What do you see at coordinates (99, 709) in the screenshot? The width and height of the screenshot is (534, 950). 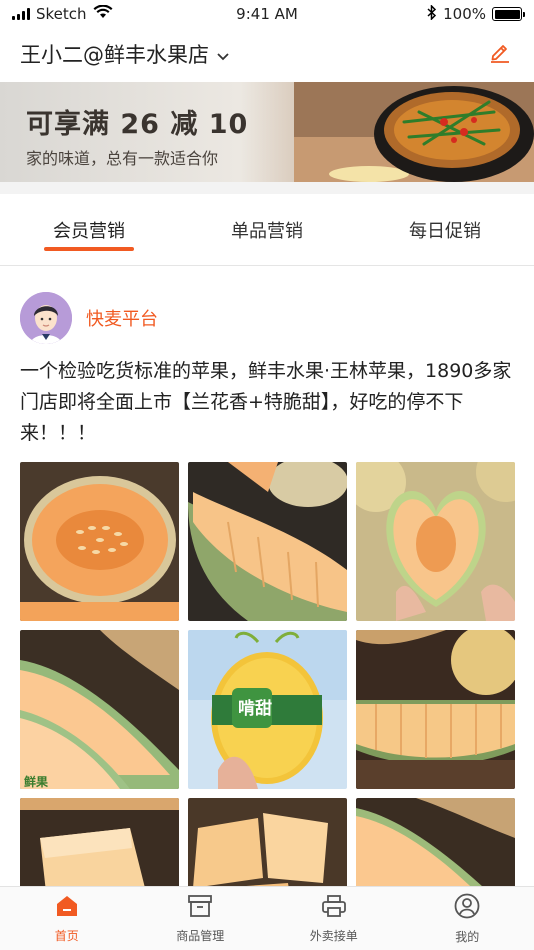 I see `photo-melon-wedges: 鲜果` at bounding box center [99, 709].